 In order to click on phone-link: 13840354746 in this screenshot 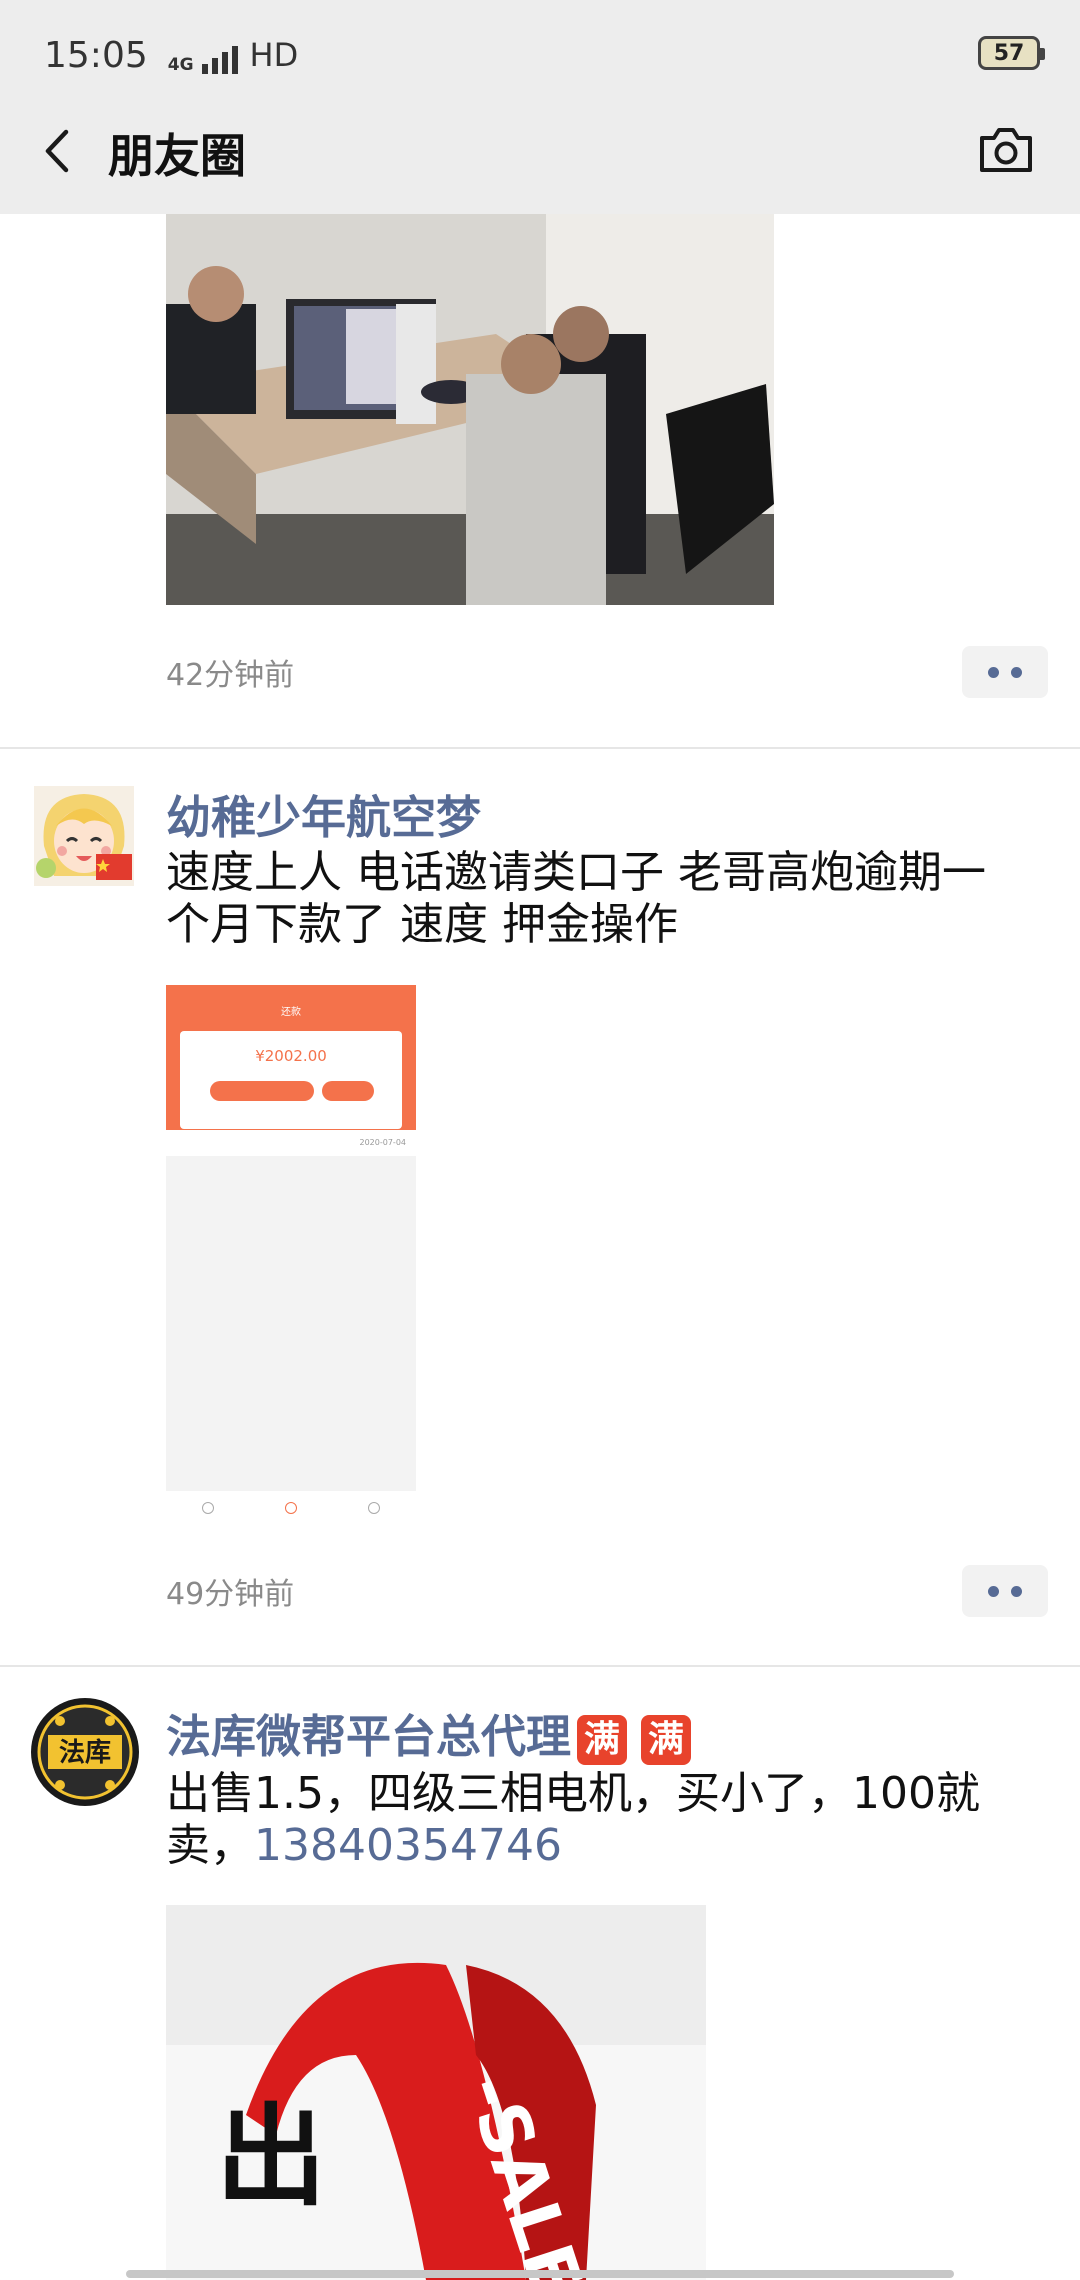, I will do `click(408, 1845)`.